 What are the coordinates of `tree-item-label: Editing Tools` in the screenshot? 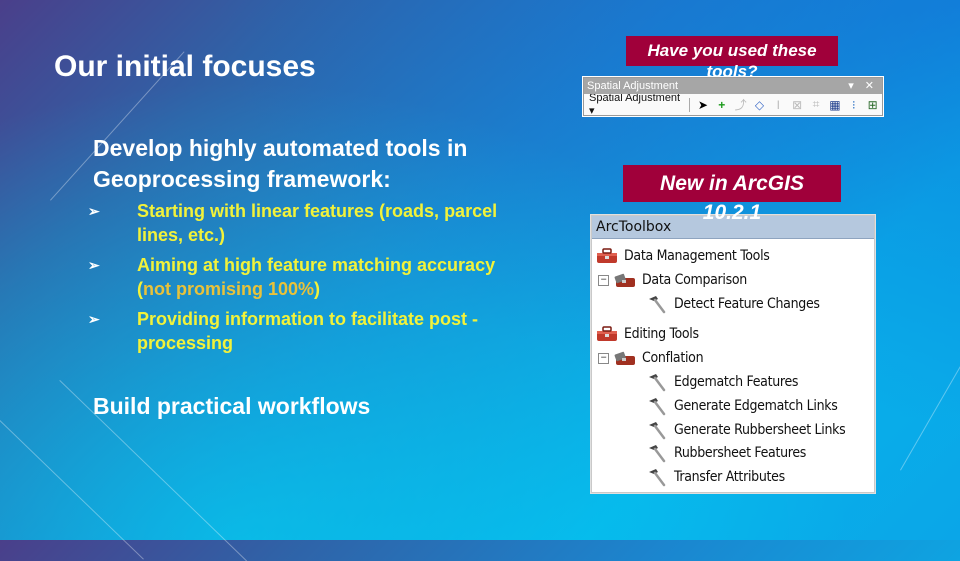 It's located at (661, 334).